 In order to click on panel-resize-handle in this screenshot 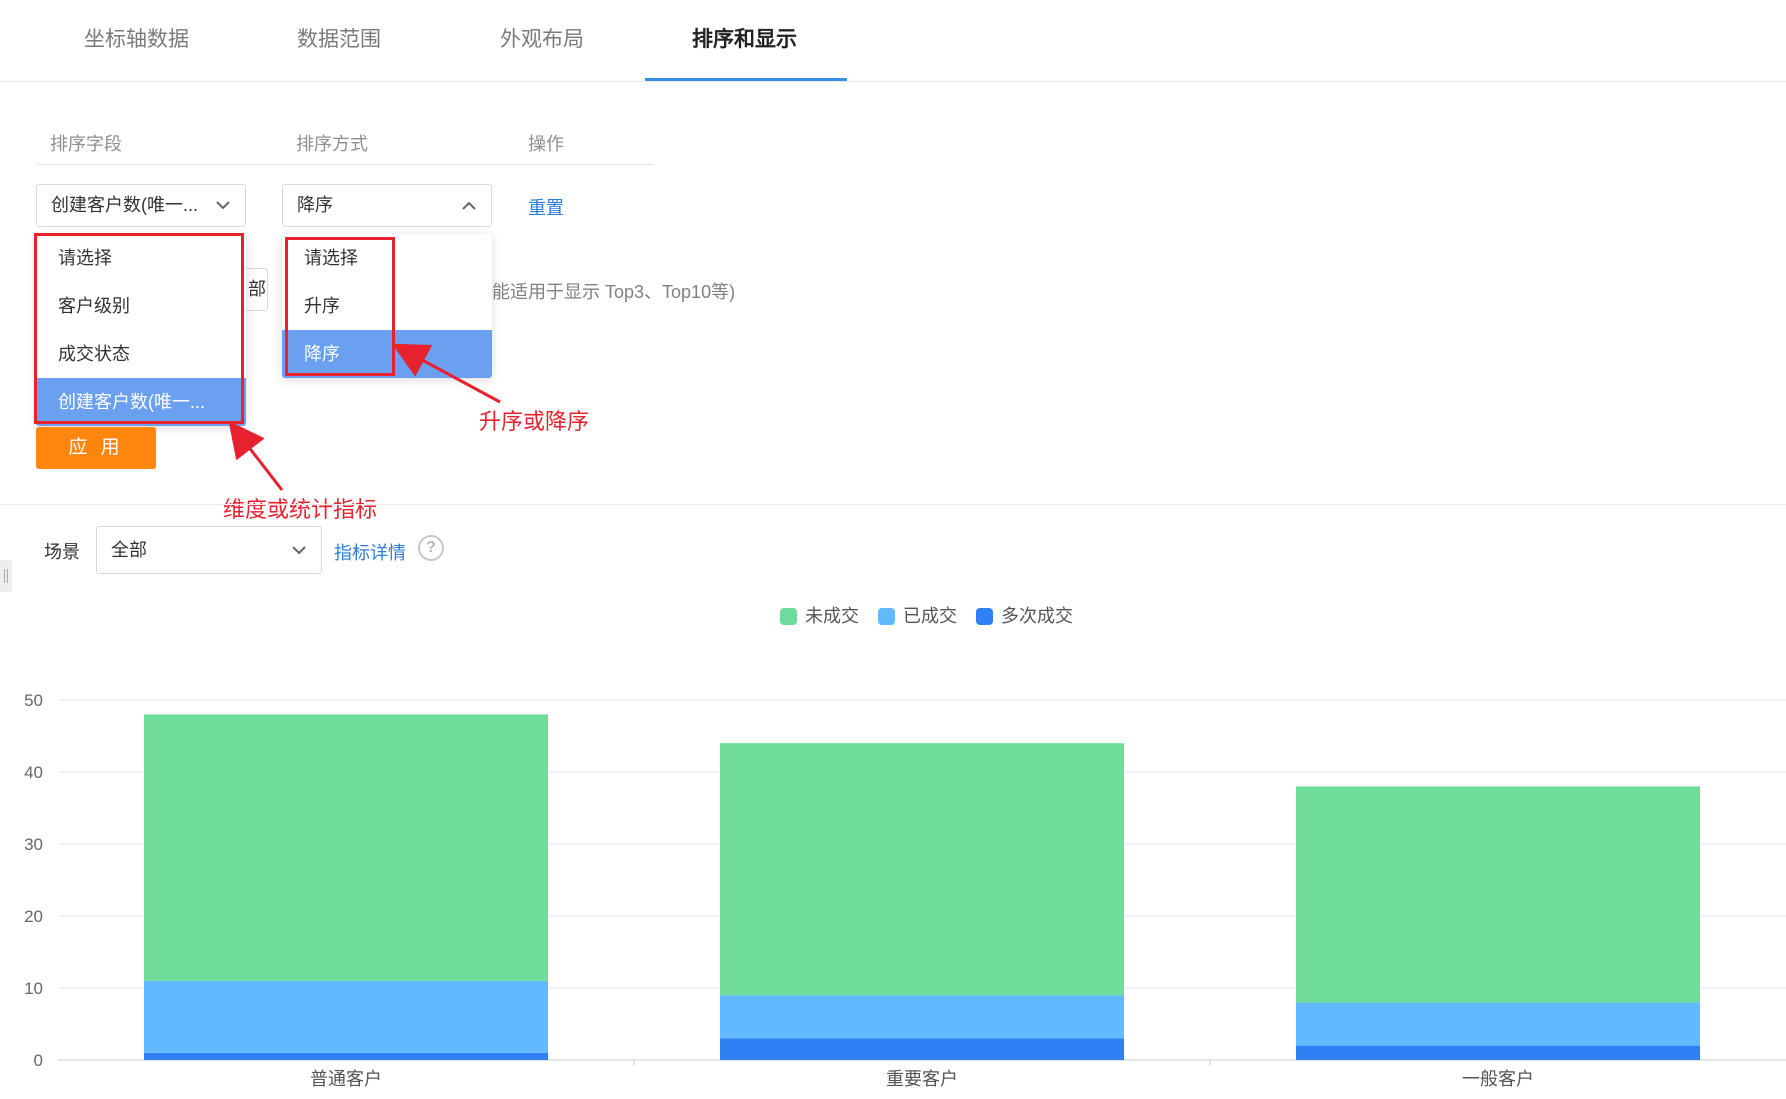, I will do `click(6, 576)`.